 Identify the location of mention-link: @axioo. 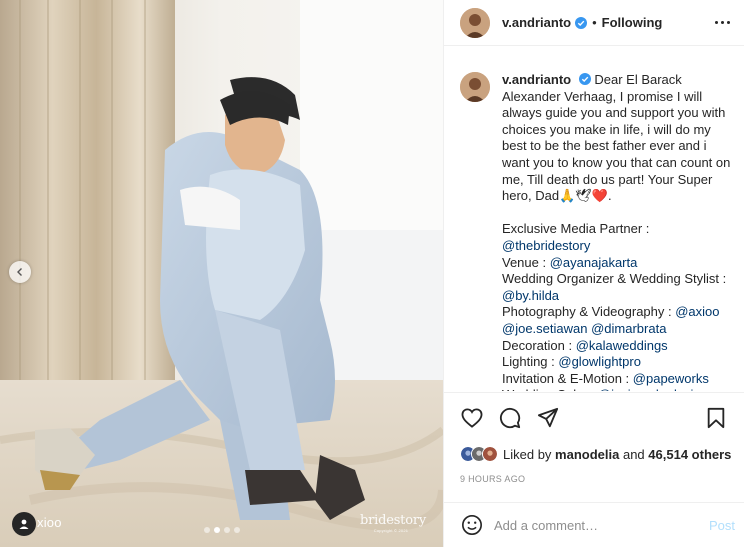
(697, 311).